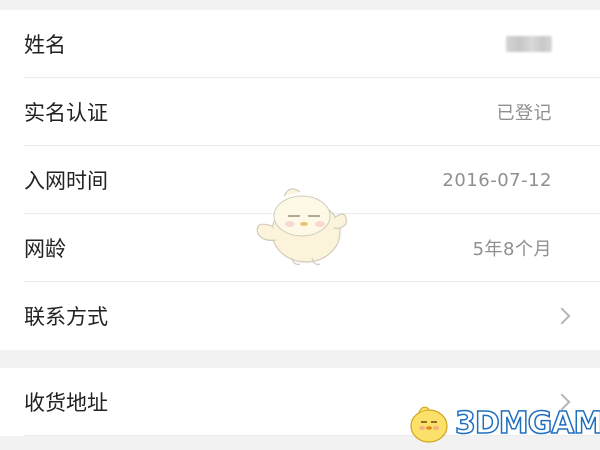  What do you see at coordinates (300, 359) in the screenshot?
I see `section-spacer` at bounding box center [300, 359].